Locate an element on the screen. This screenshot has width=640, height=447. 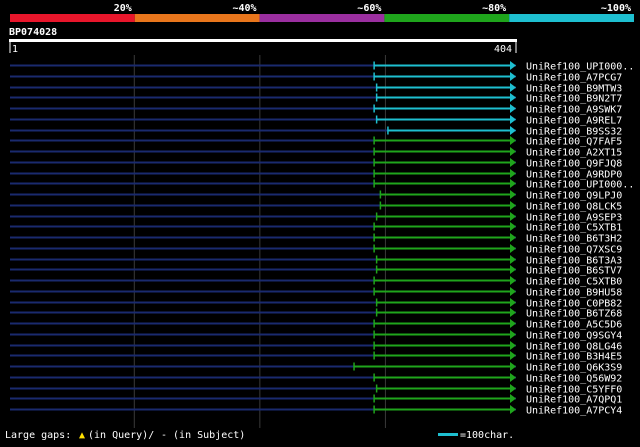
hit-row: UniRef100_B6TZ68 is located at coordinates (316, 314).